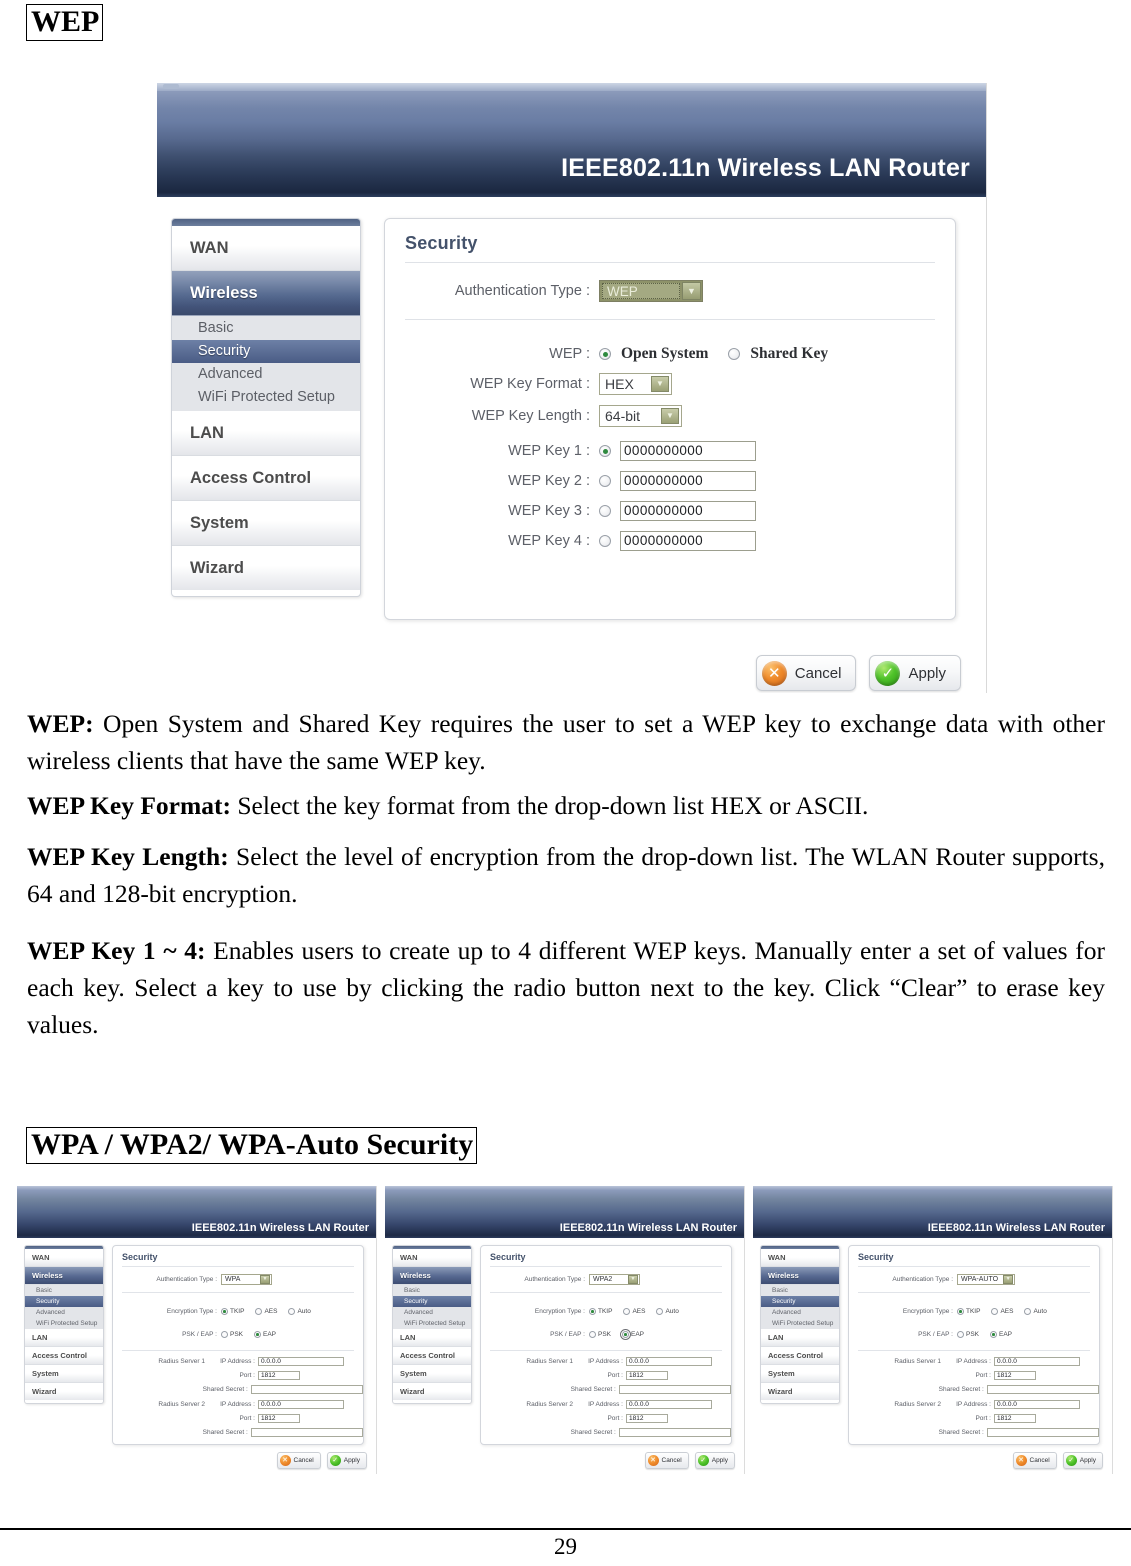 This screenshot has height=1566, width=1131. I want to click on wep-key-1-input: 0000000000, so click(688, 451).